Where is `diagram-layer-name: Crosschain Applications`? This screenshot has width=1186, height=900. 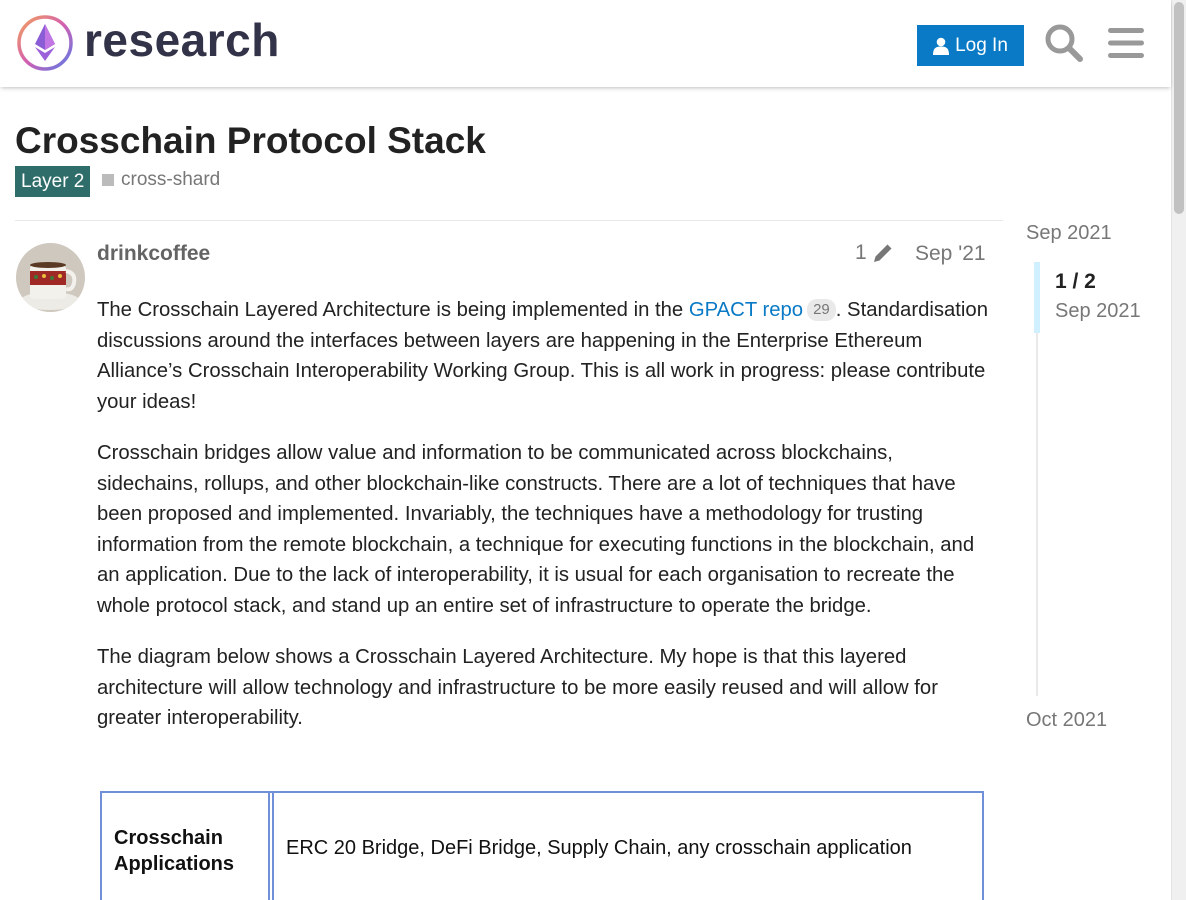
diagram-layer-name: Crosschain Applications is located at coordinates (186, 846).